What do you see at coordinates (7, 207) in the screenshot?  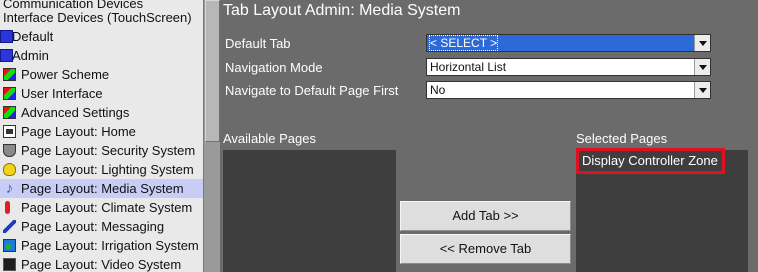 I see `thermometer-icon` at bounding box center [7, 207].